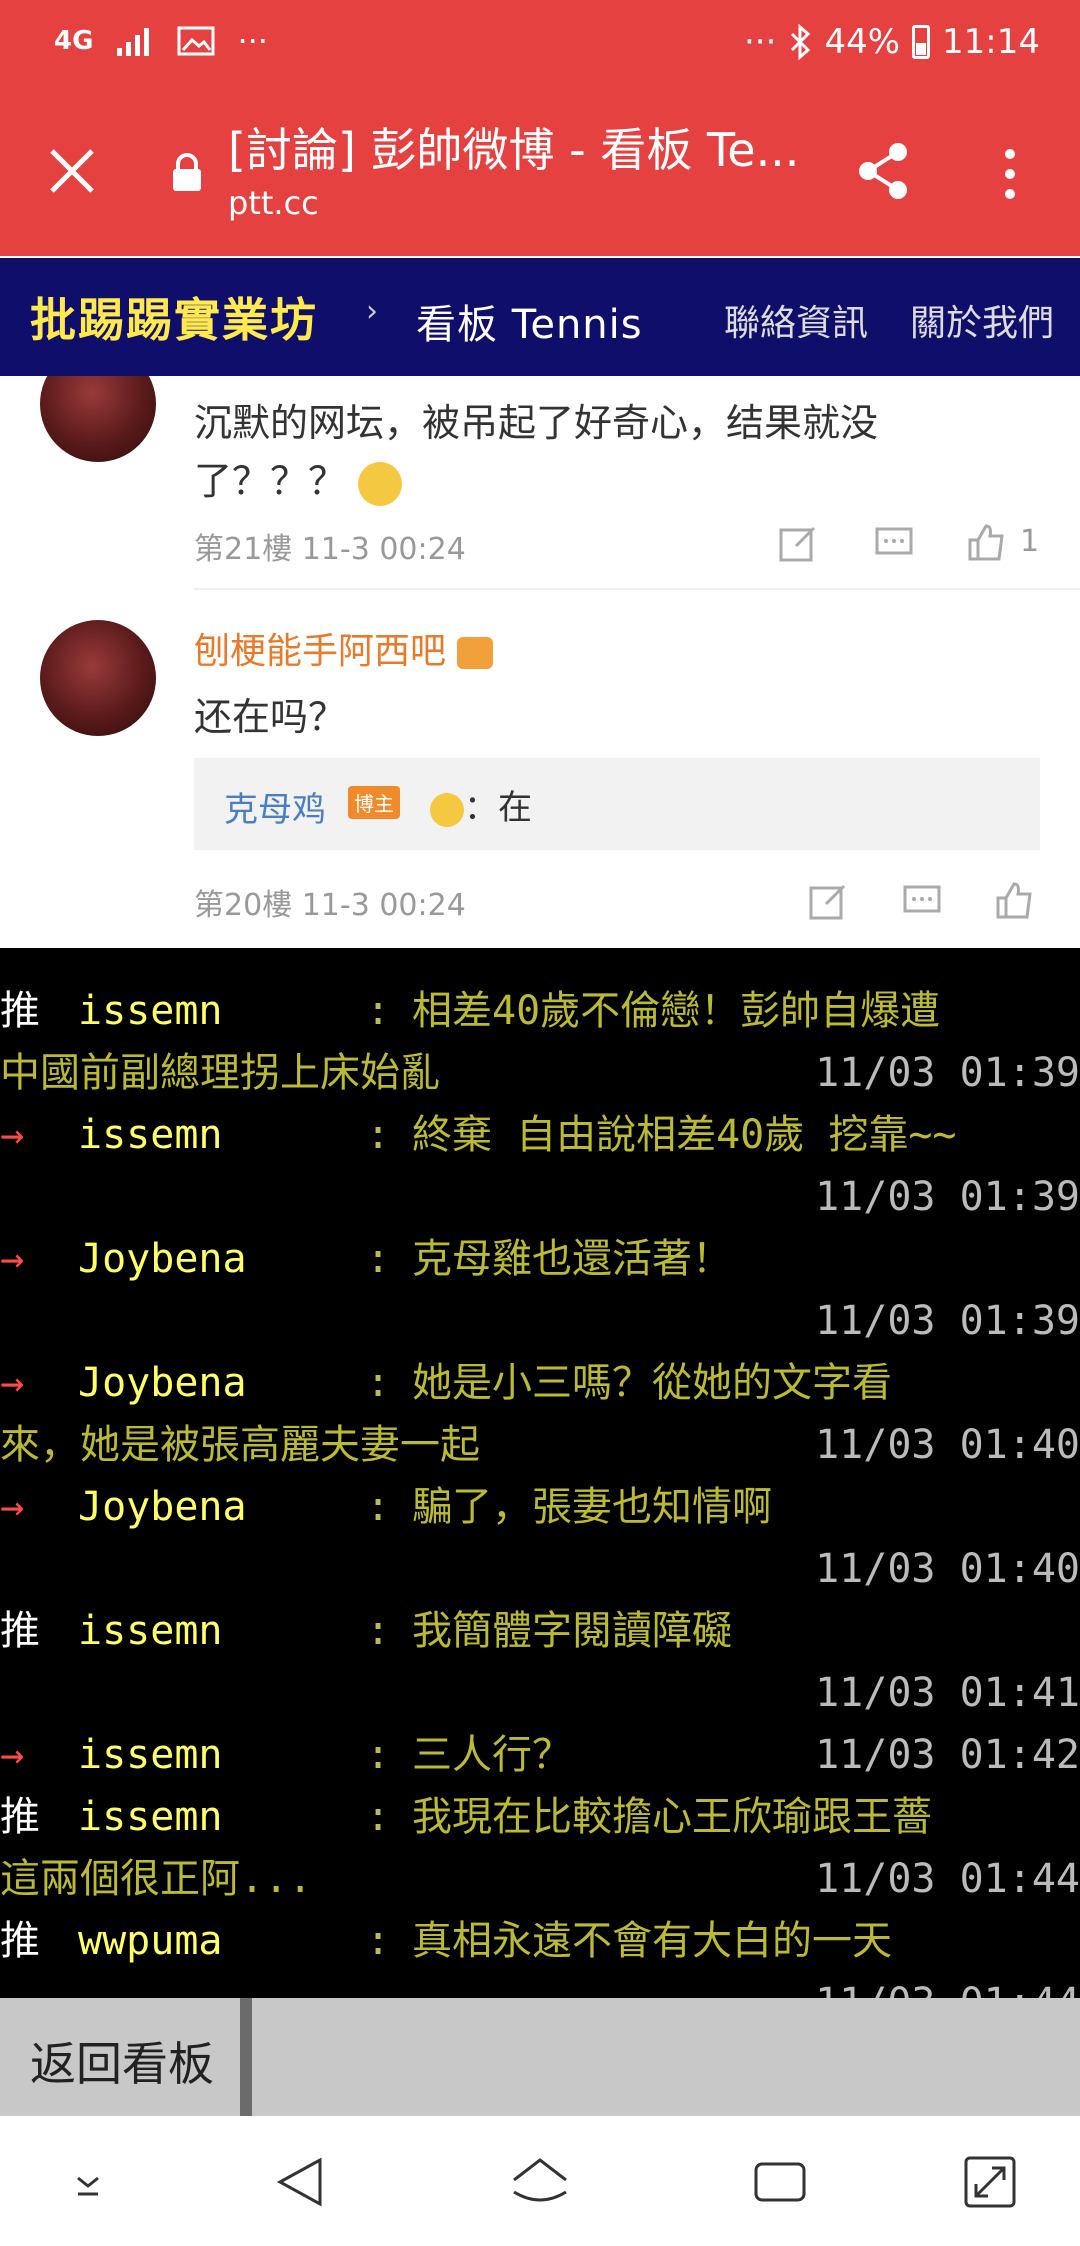 This screenshot has height=2246, width=1080. I want to click on battery-percent: 44%, so click(862, 42).